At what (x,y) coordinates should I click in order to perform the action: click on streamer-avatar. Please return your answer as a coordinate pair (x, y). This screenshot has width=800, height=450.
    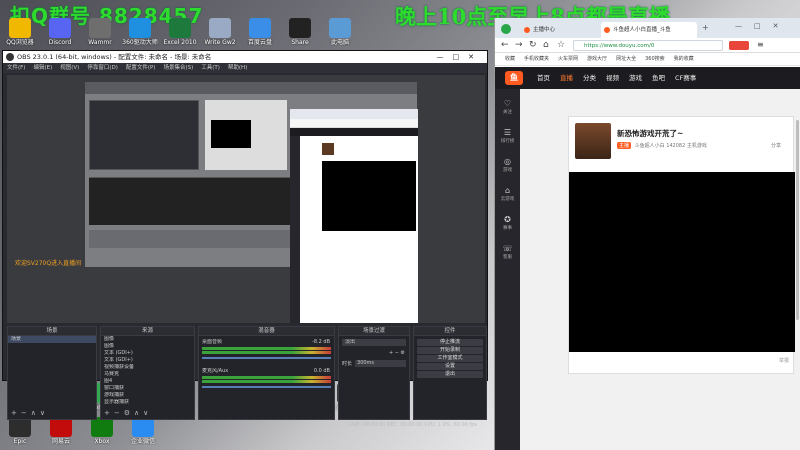
    Looking at the image, I should click on (593, 141).